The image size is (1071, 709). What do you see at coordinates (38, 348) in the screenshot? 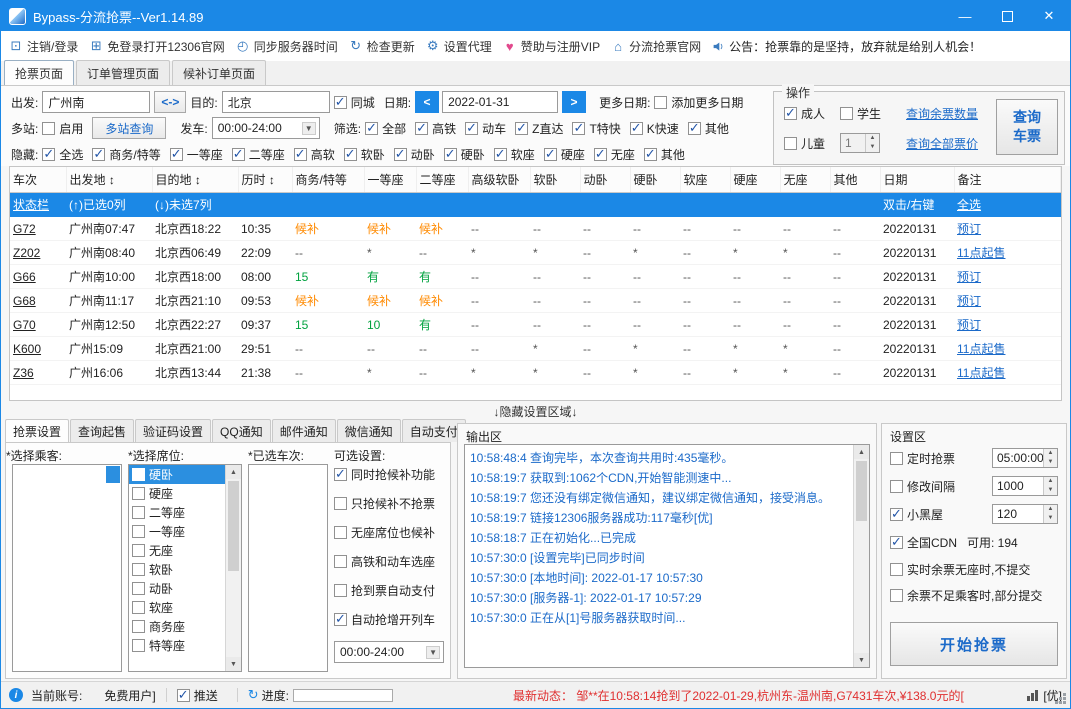
I see `cell: K600` at bounding box center [38, 348].